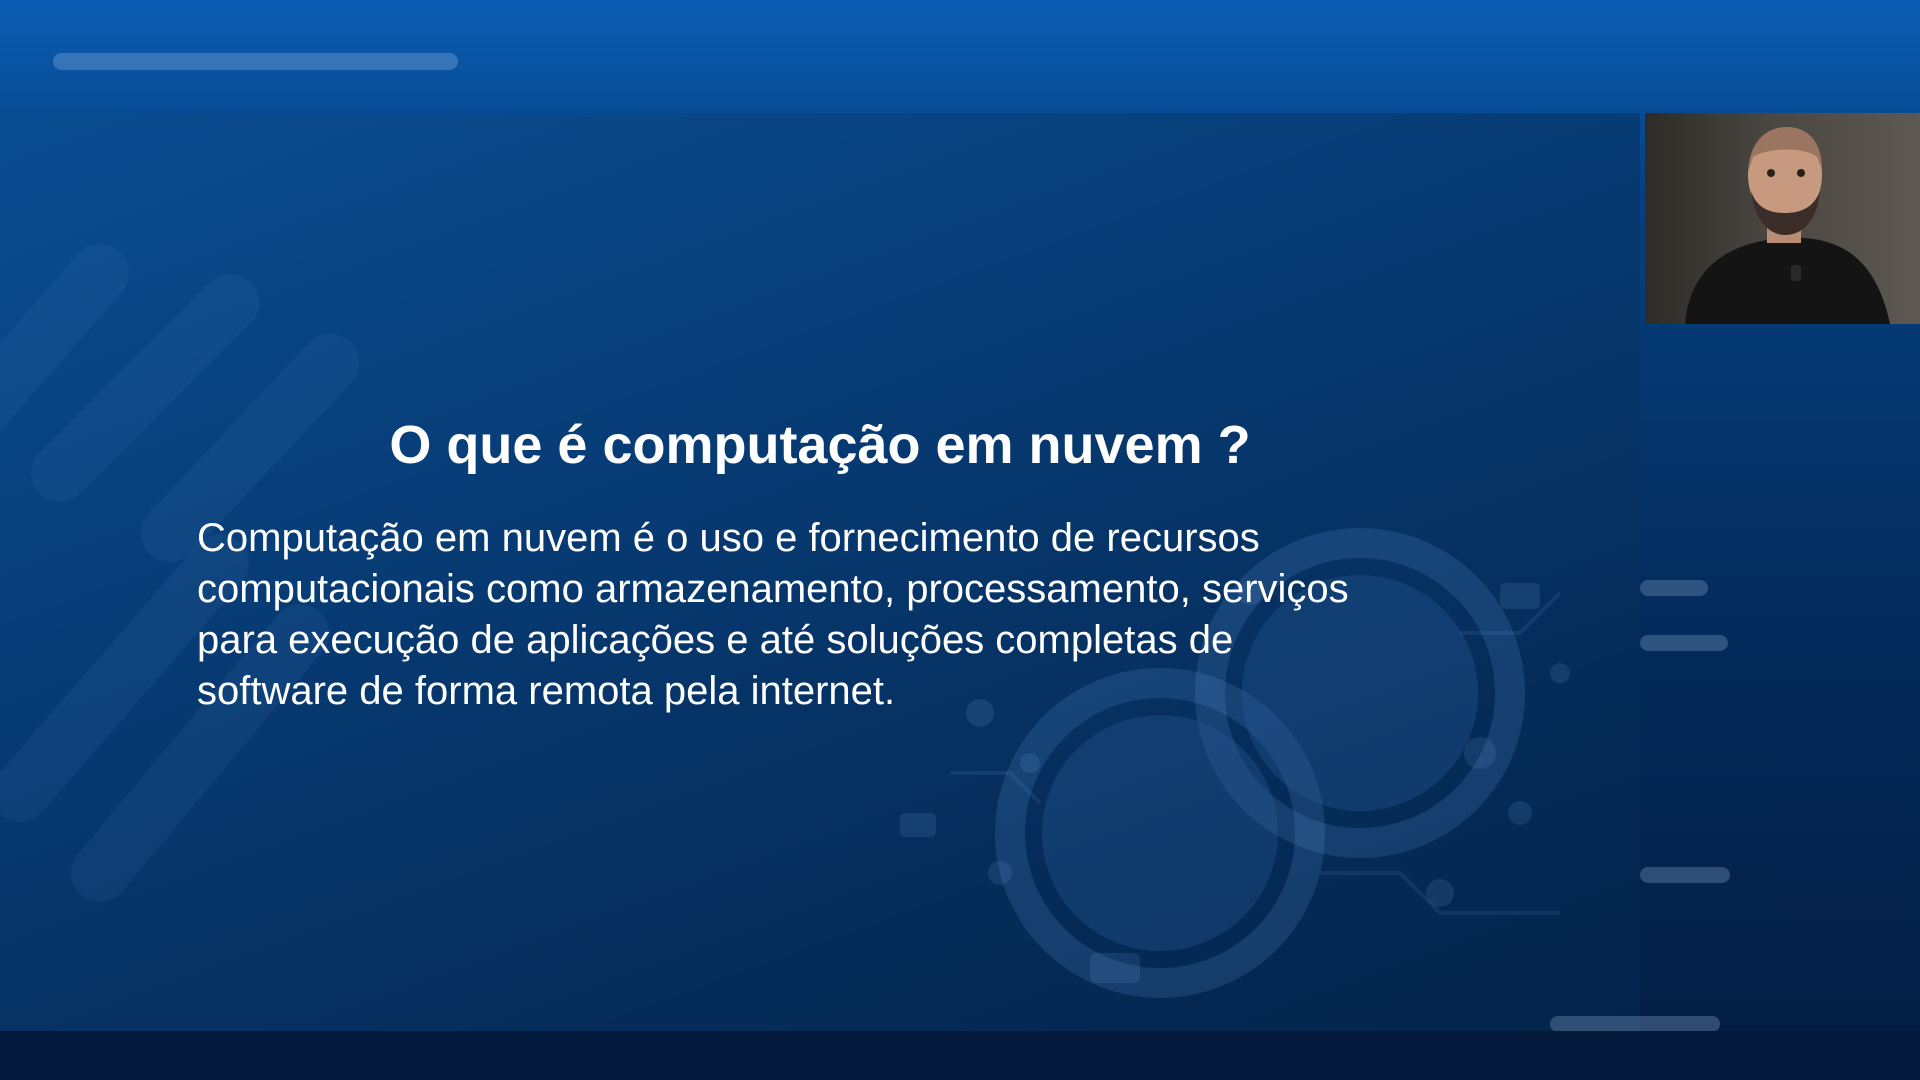  I want to click on top-decorative-pill, so click(255, 61).